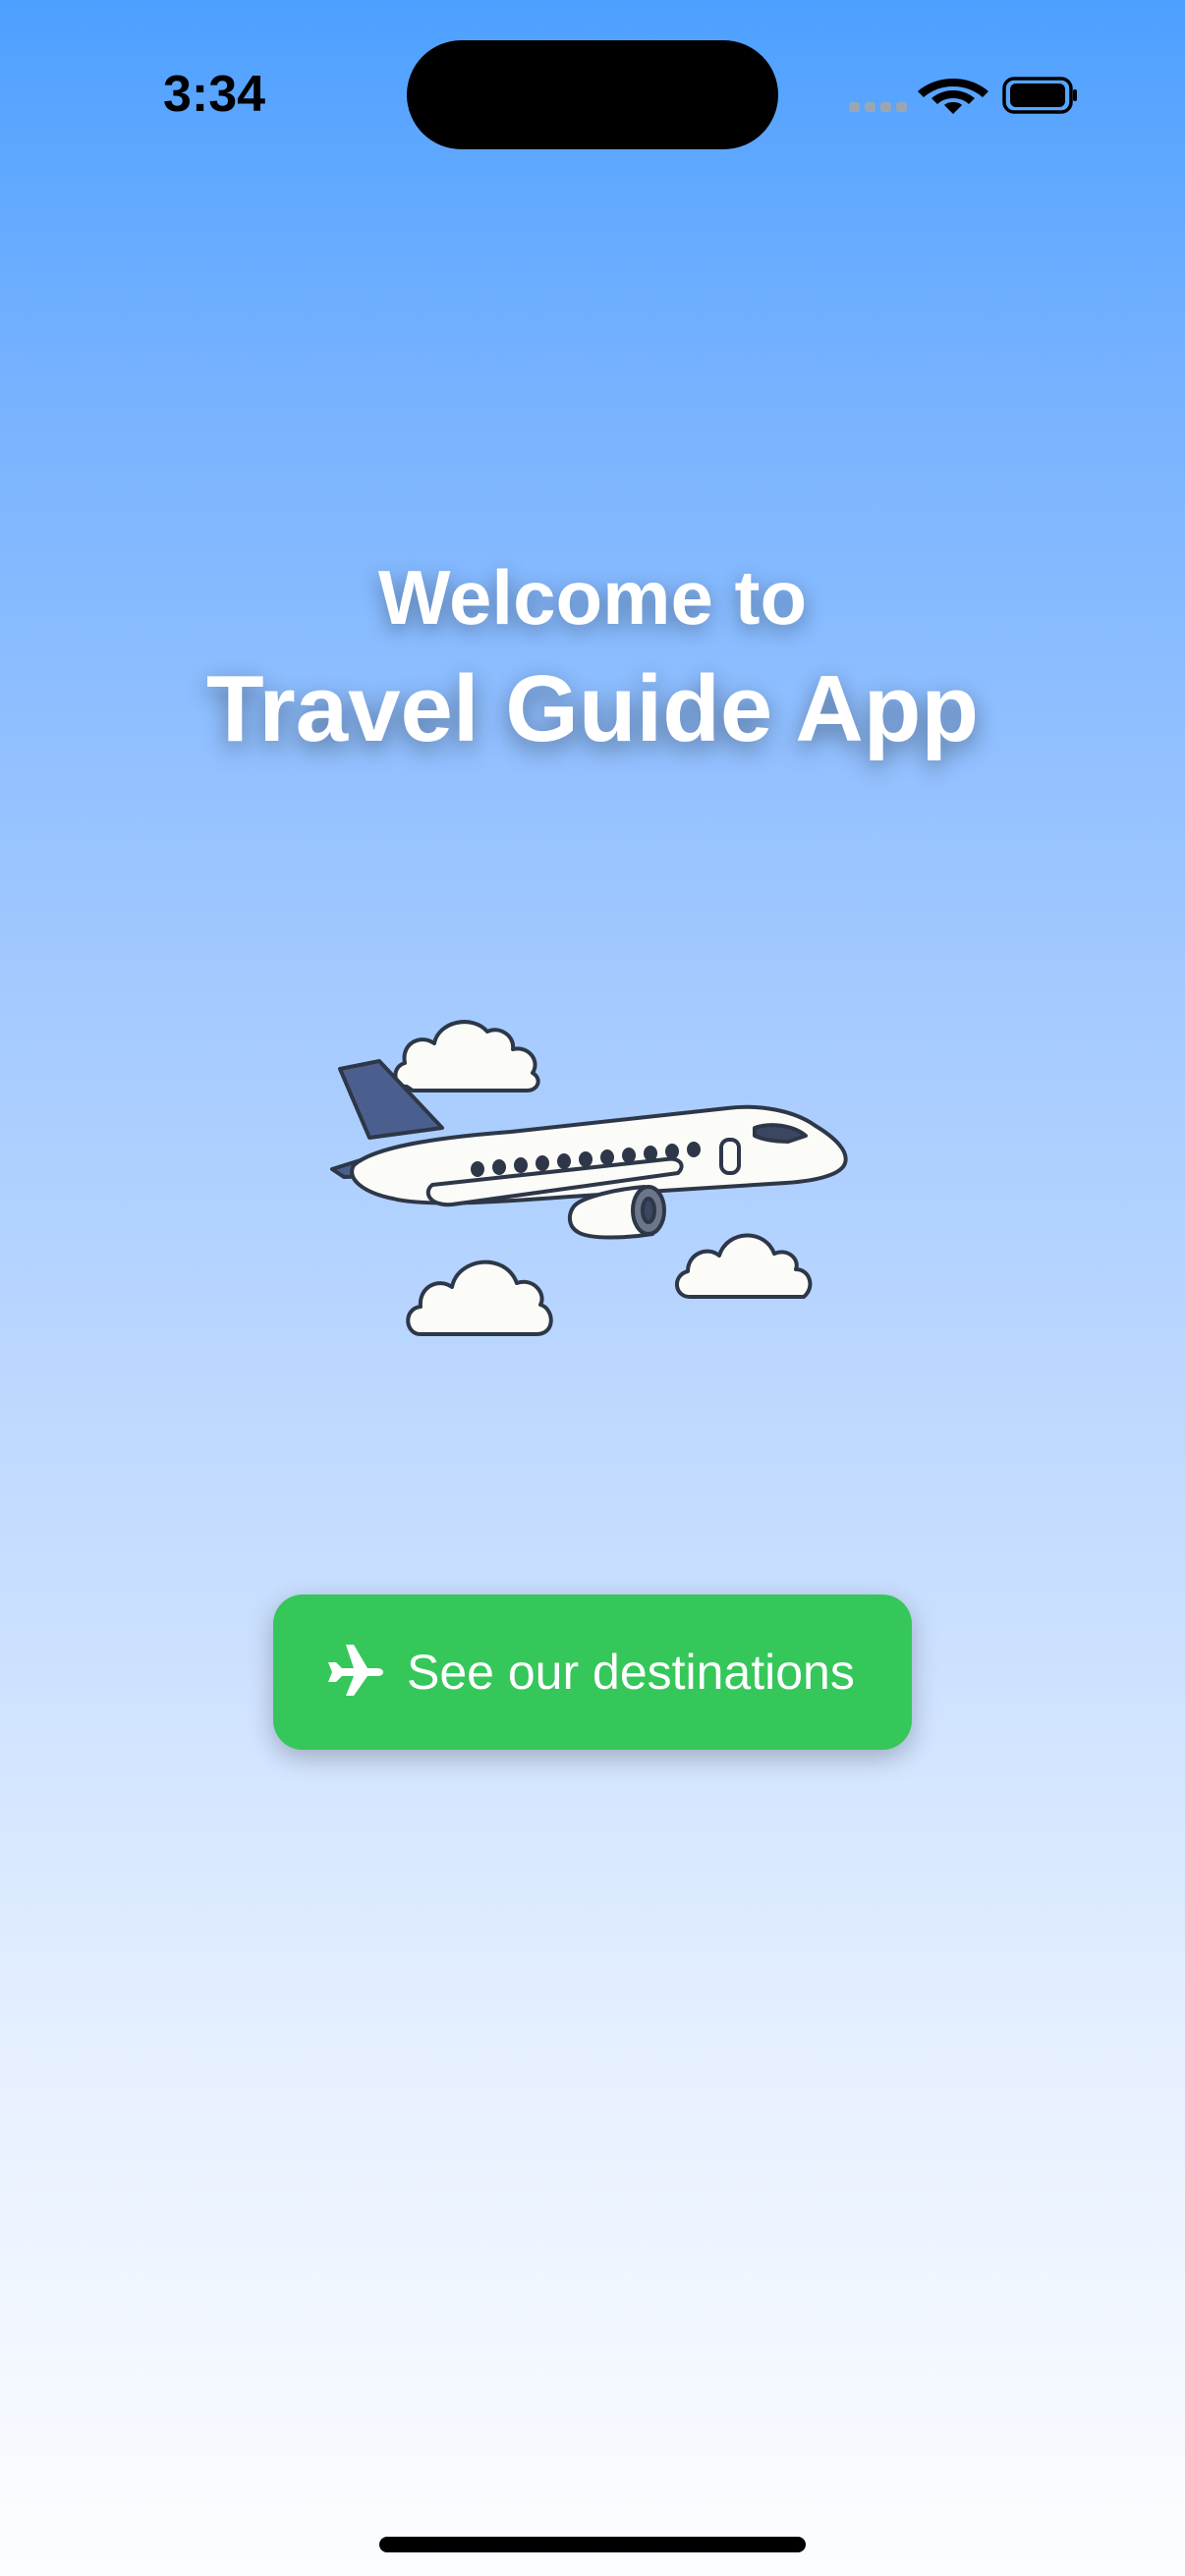 Image resolution: width=1185 pixels, height=2576 pixels. Describe the element at coordinates (215, 94) in the screenshot. I see `status-time: 3:34` at that location.